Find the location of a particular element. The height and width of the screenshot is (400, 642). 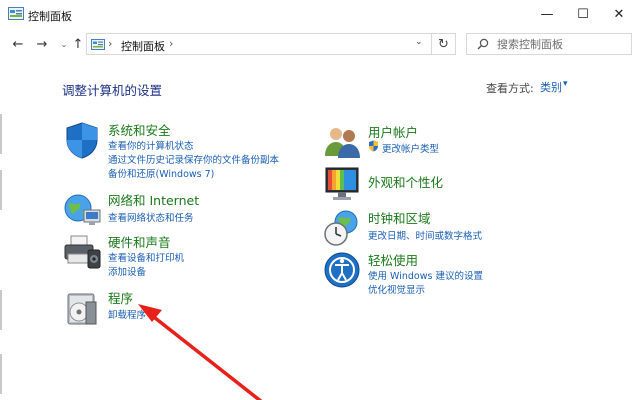

printer-icon is located at coordinates (82, 252).